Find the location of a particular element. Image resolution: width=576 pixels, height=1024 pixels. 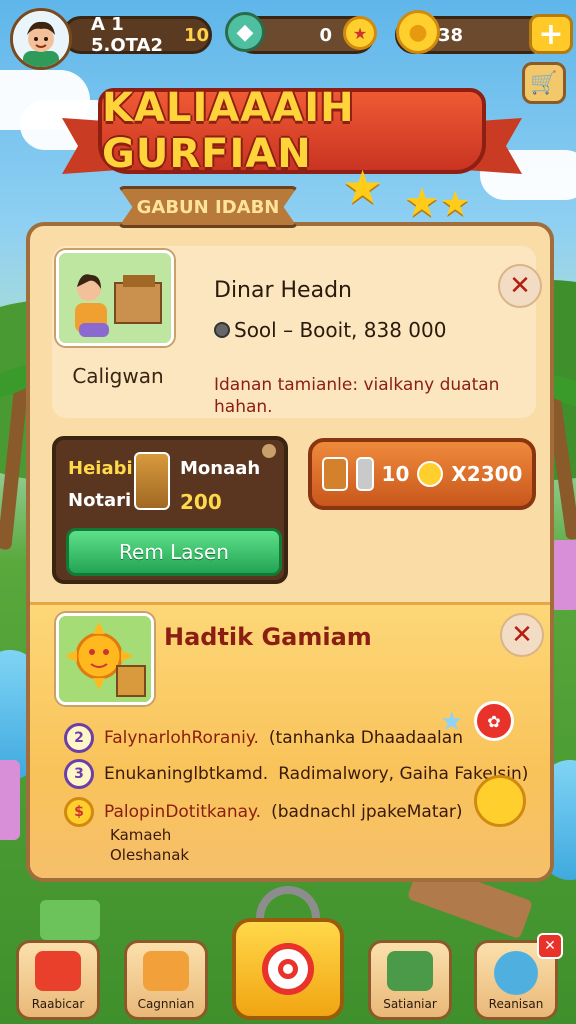

nav-item-cagnnian: Cagnnian is located at coordinates (166, 980).